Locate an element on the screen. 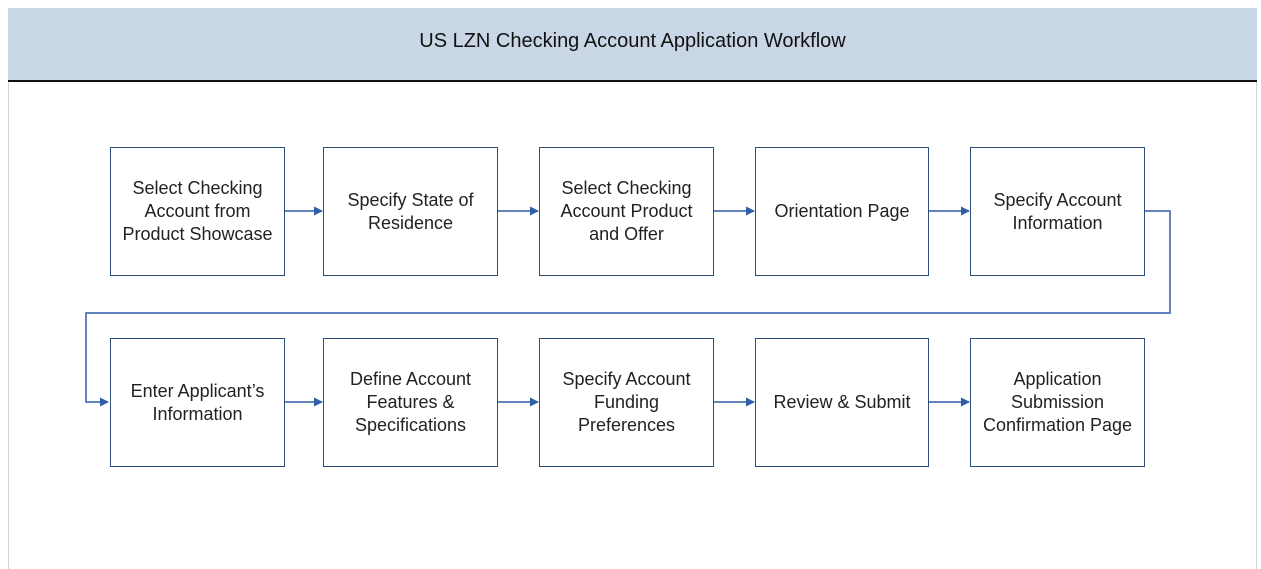  step-label: Specify Account Information is located at coordinates (1057, 211).